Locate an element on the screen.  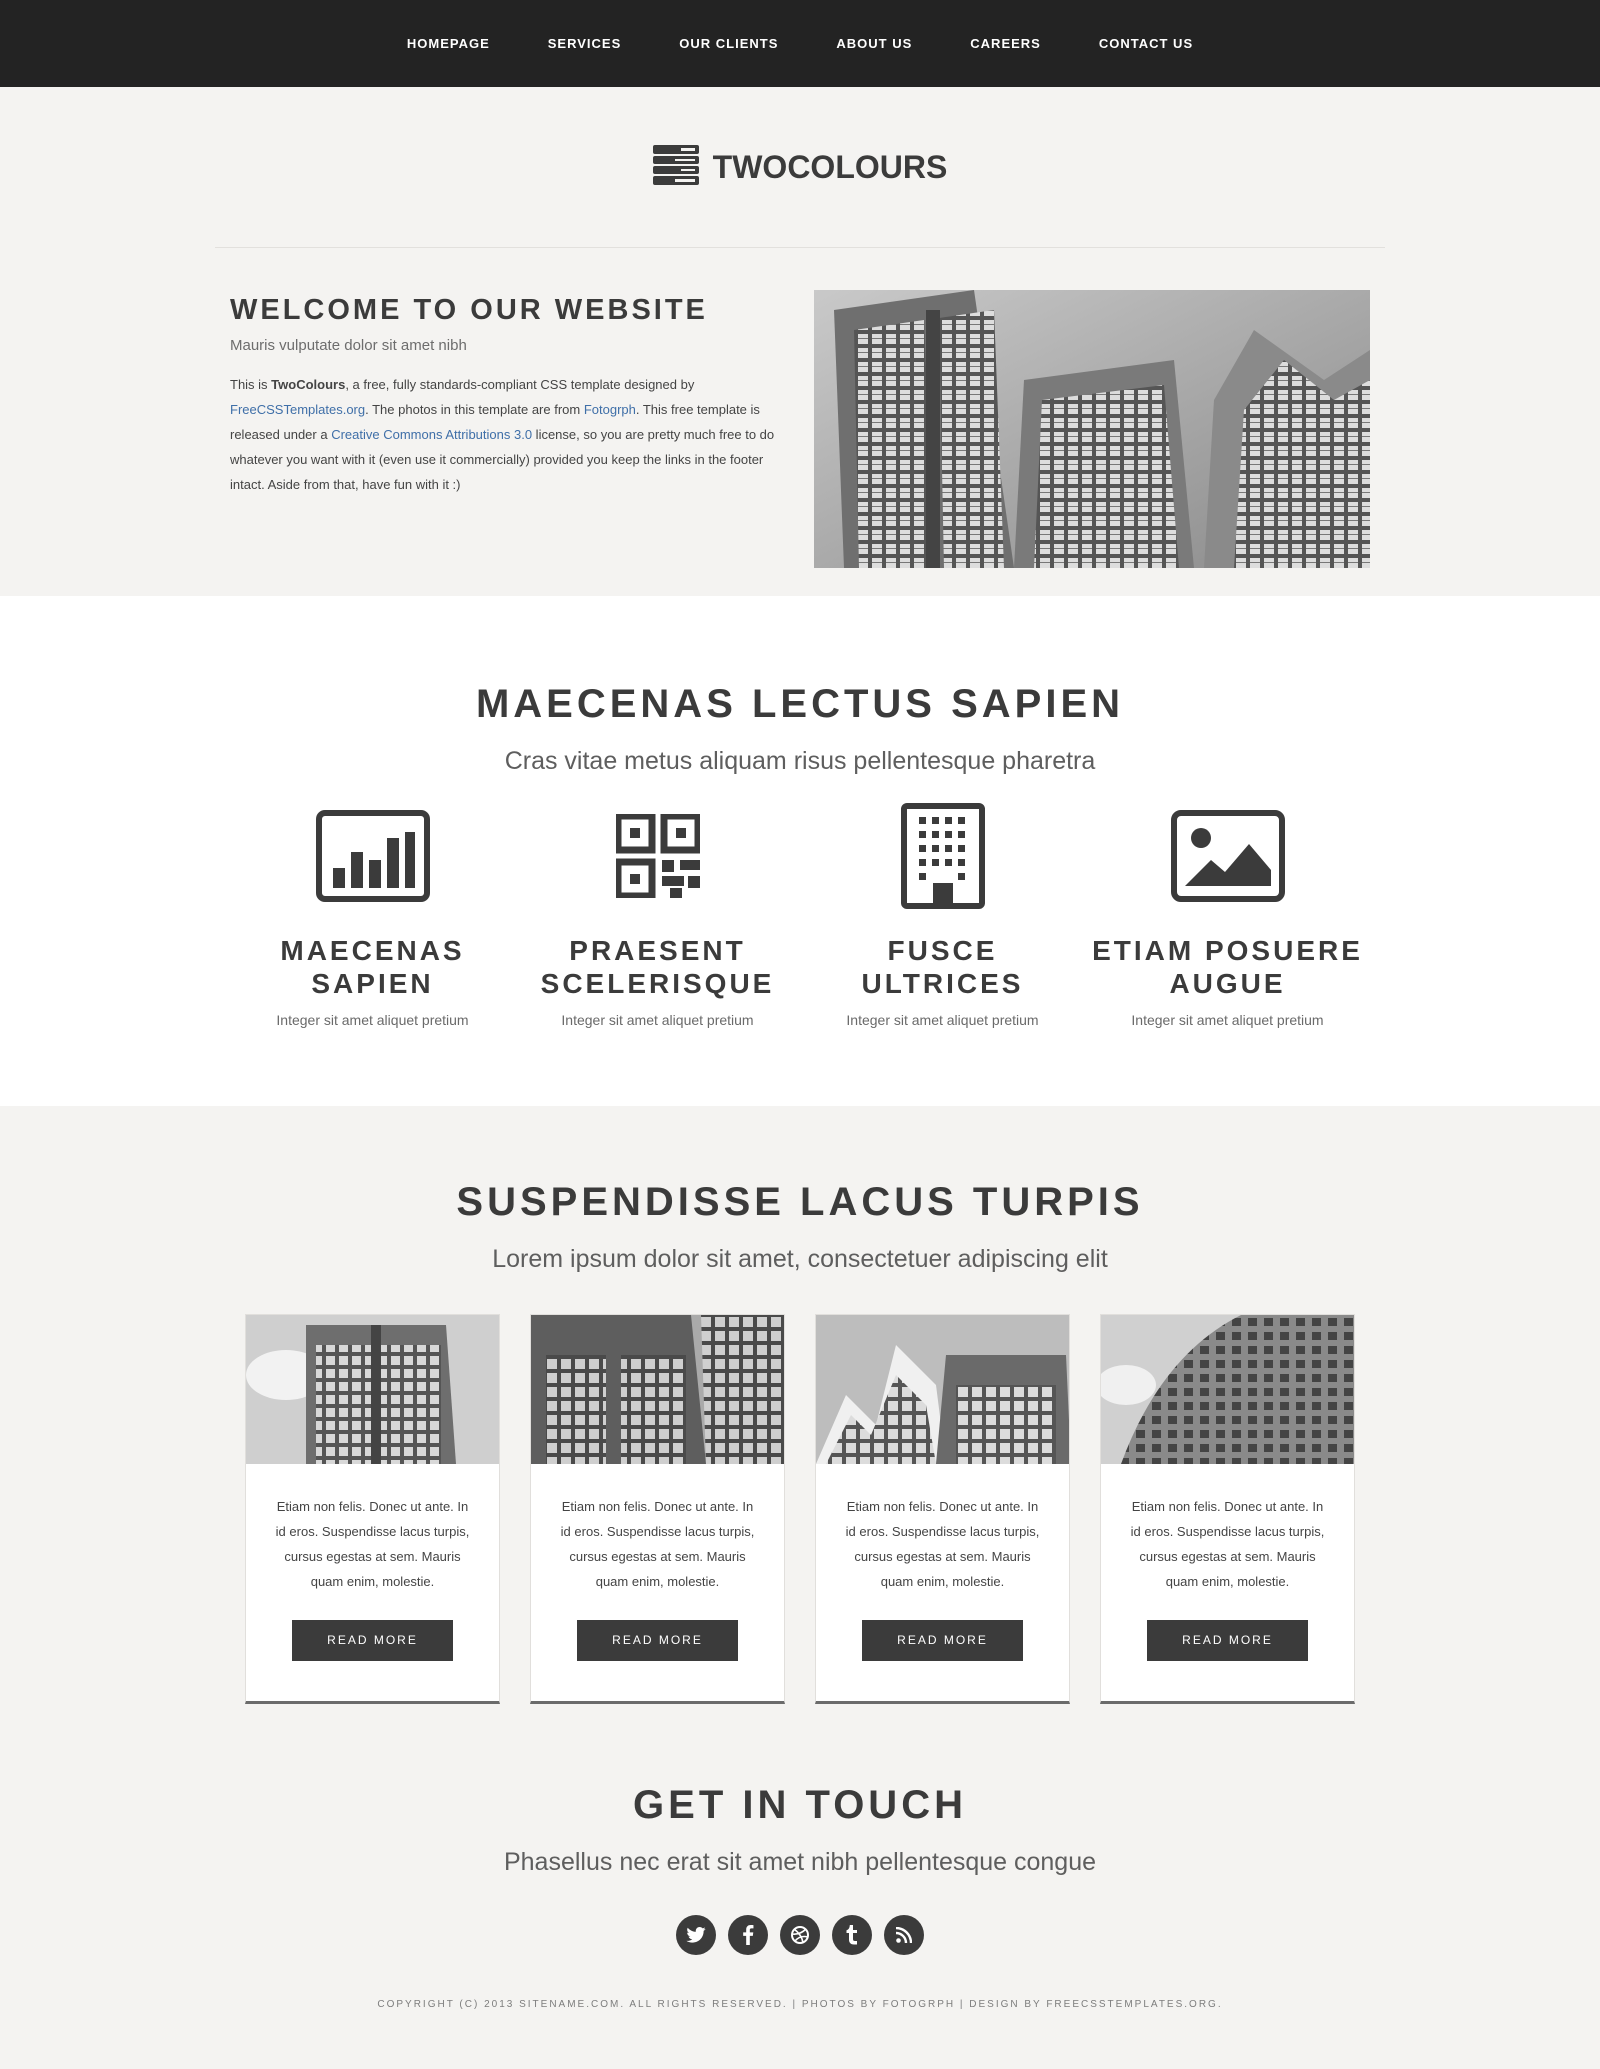
feature-title-line2: AUGUE is located at coordinates (1227, 983).